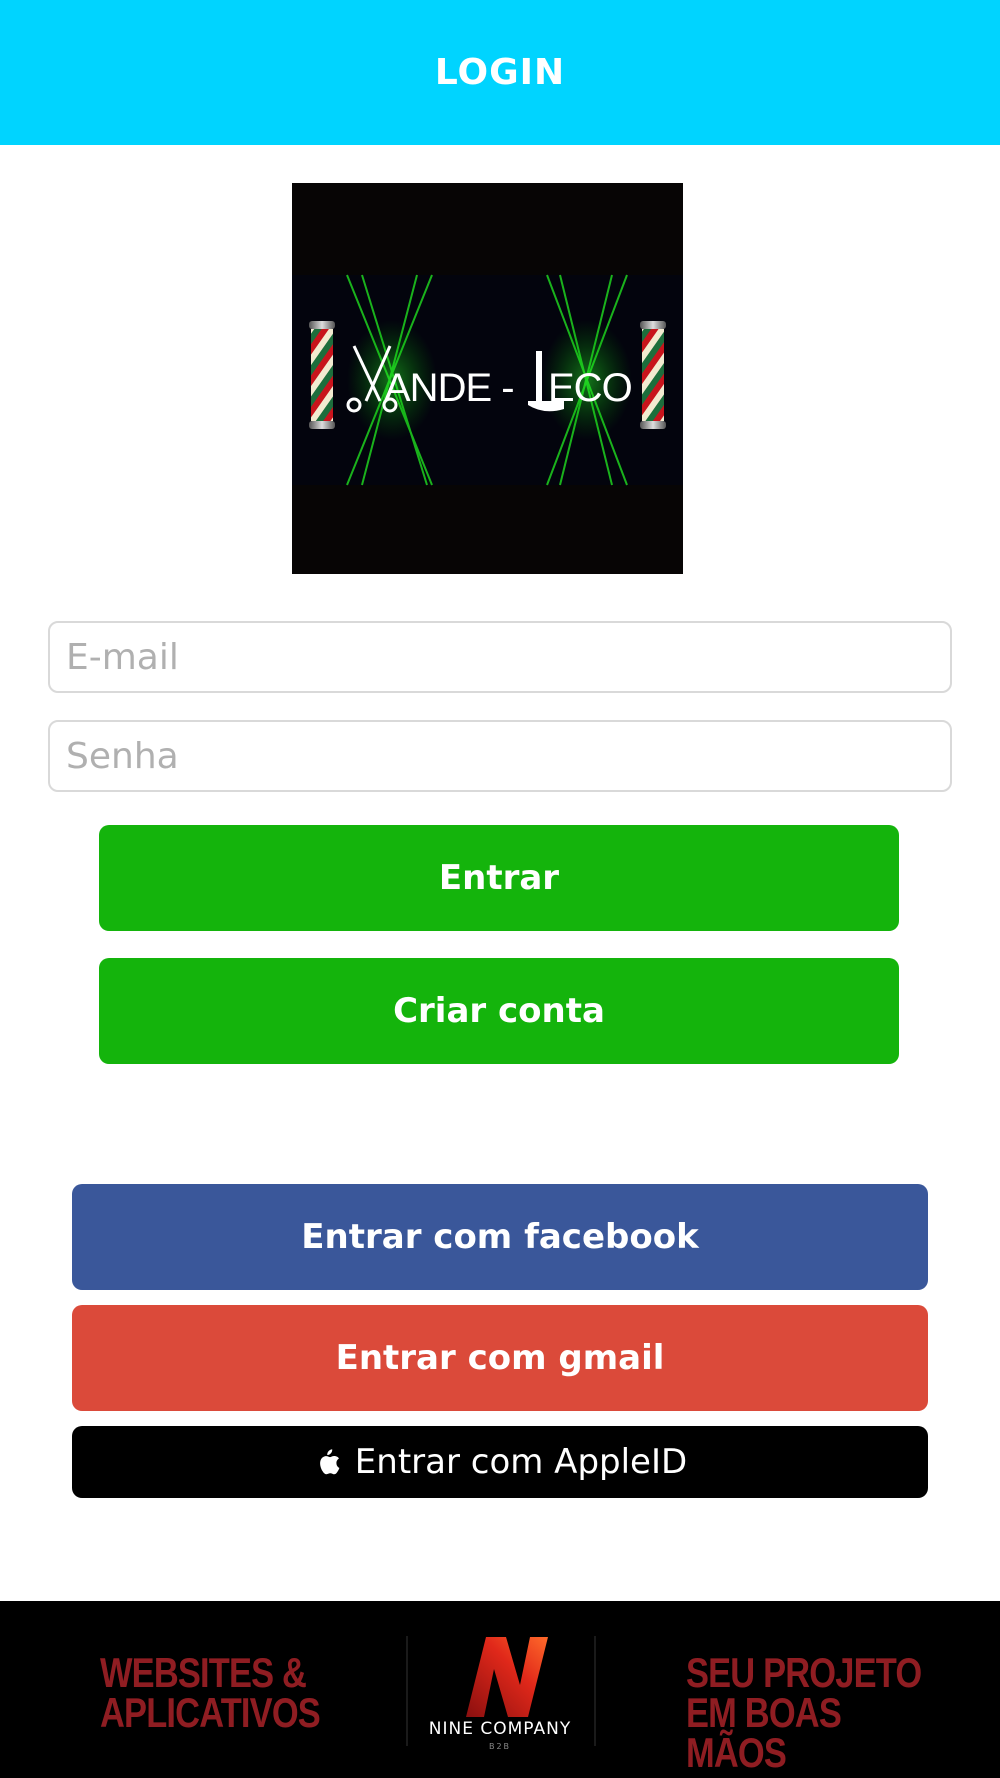 The image size is (1000, 1778). I want to click on header-bar: LOGIN, so click(500, 72).